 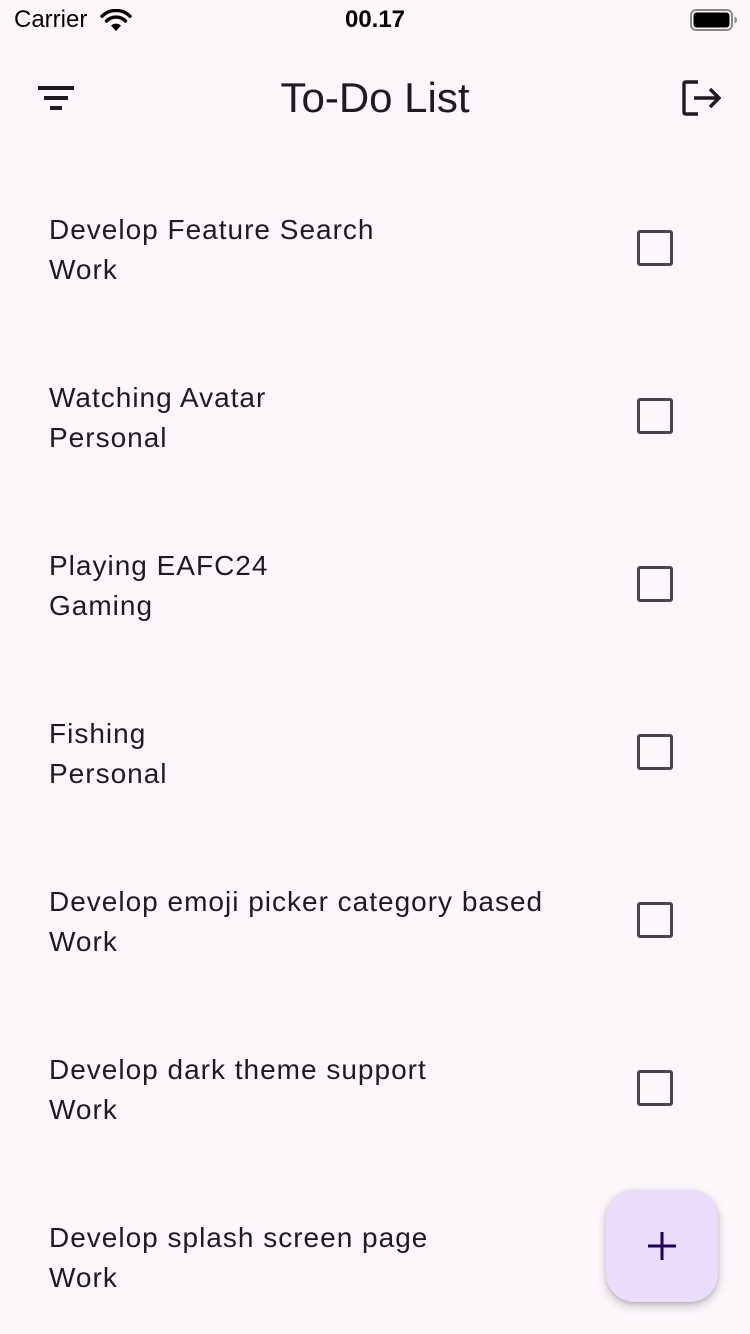 I want to click on page-title: To-Do List, so click(x=375, y=97).